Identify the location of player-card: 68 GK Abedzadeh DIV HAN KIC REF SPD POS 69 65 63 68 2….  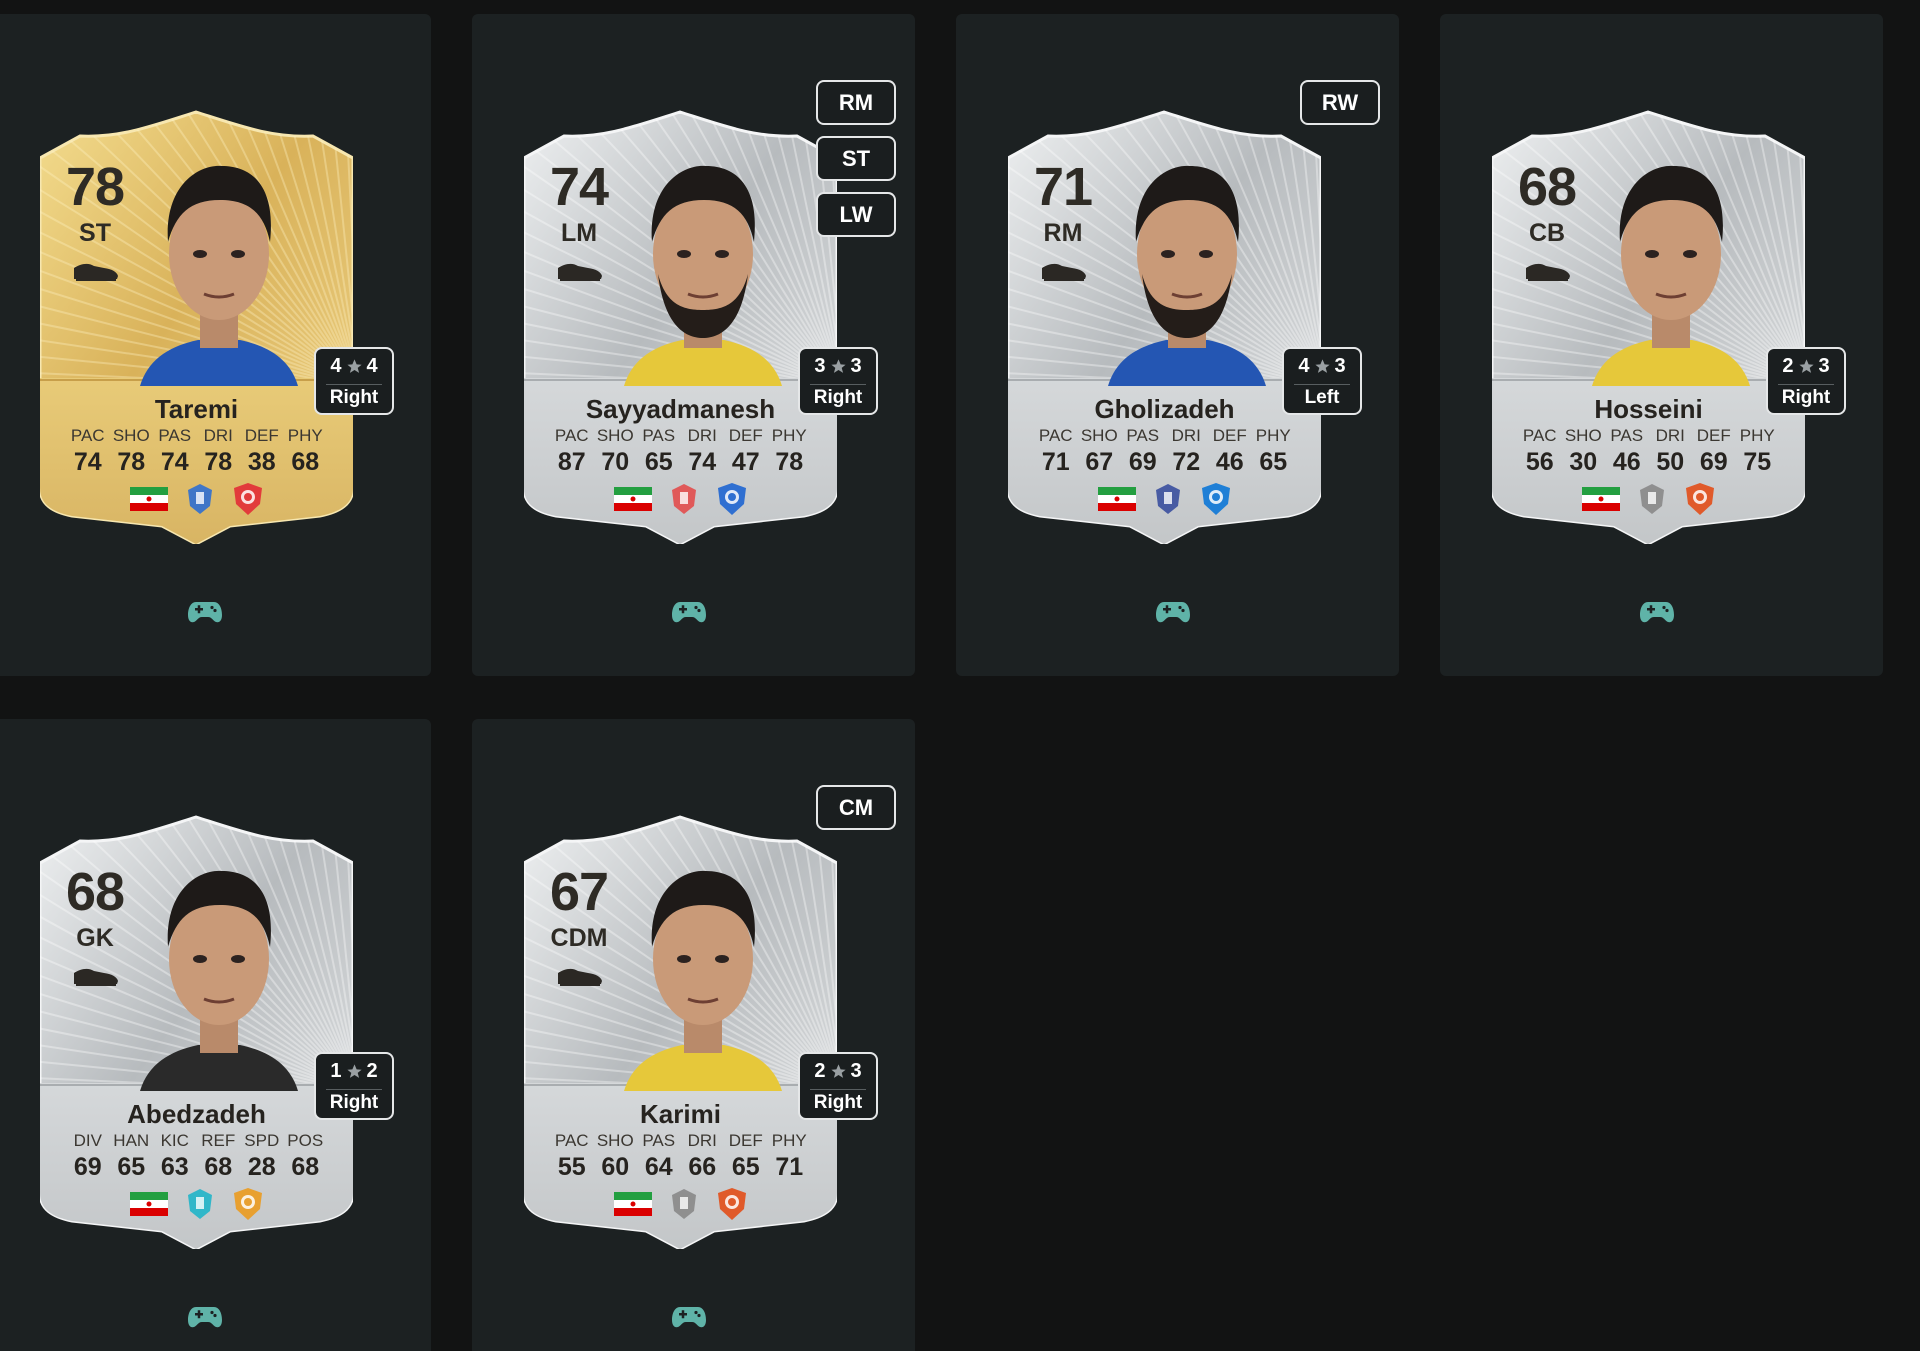
(196, 1031).